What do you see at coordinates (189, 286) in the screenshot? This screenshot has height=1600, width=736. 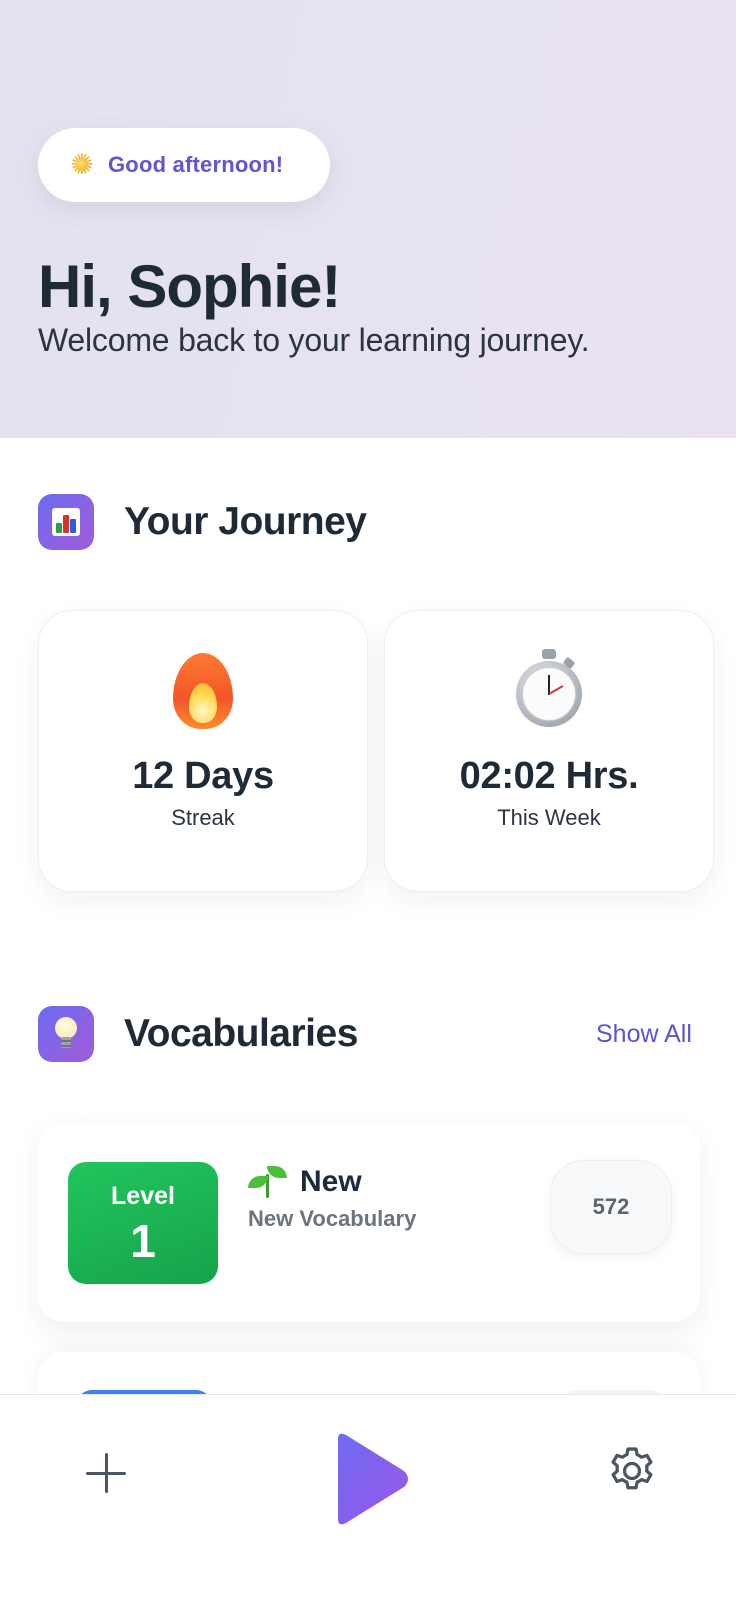 I see `page-title: Hi, Sophie!` at bounding box center [189, 286].